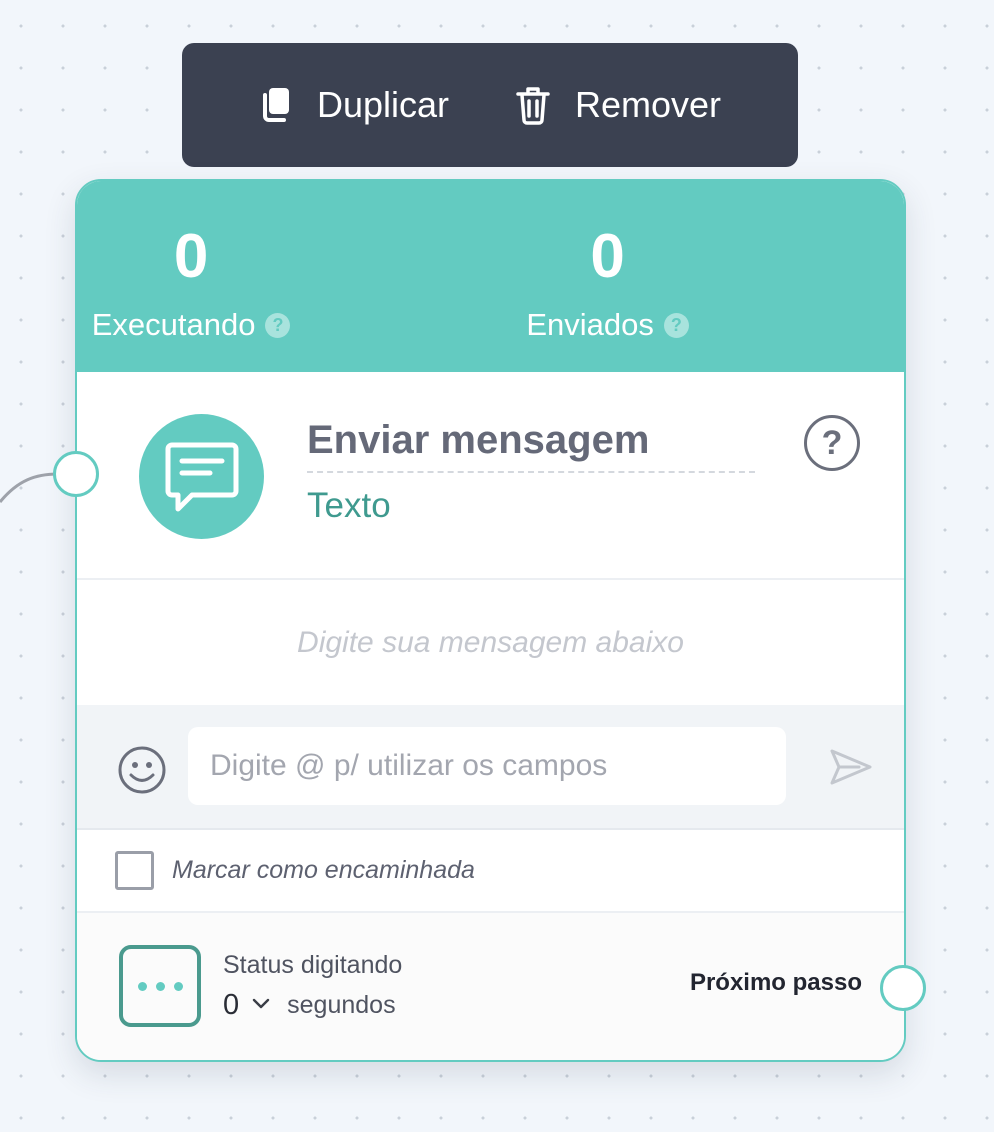 Image resolution: width=994 pixels, height=1132 pixels. What do you see at coordinates (276, 105) in the screenshot?
I see `copy-icon` at bounding box center [276, 105].